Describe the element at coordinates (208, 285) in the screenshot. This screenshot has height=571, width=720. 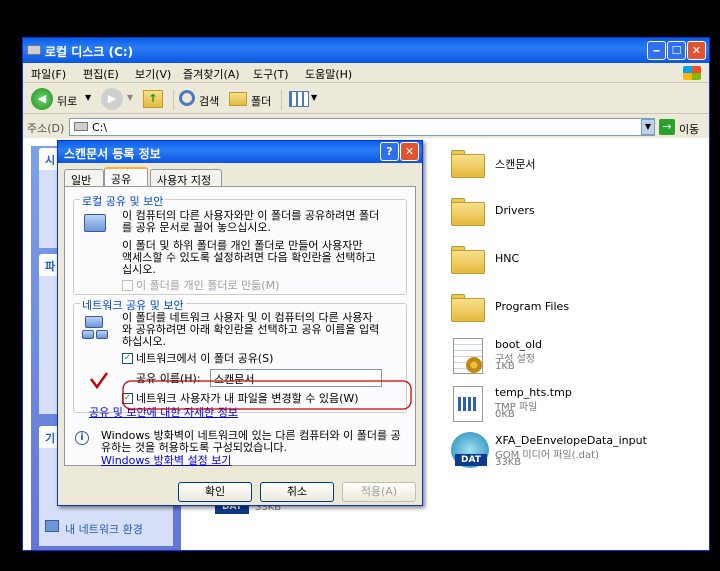
I see `private-folder-label: 이 폴더를 개인 폴더로 만듦(M)` at that location.